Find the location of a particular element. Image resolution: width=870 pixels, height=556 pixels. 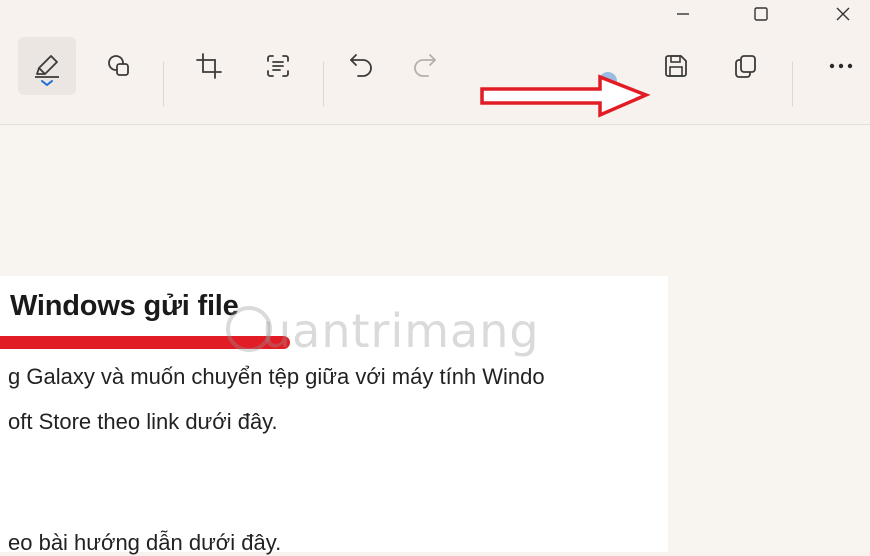

maximize-button is located at coordinates (761, 14).